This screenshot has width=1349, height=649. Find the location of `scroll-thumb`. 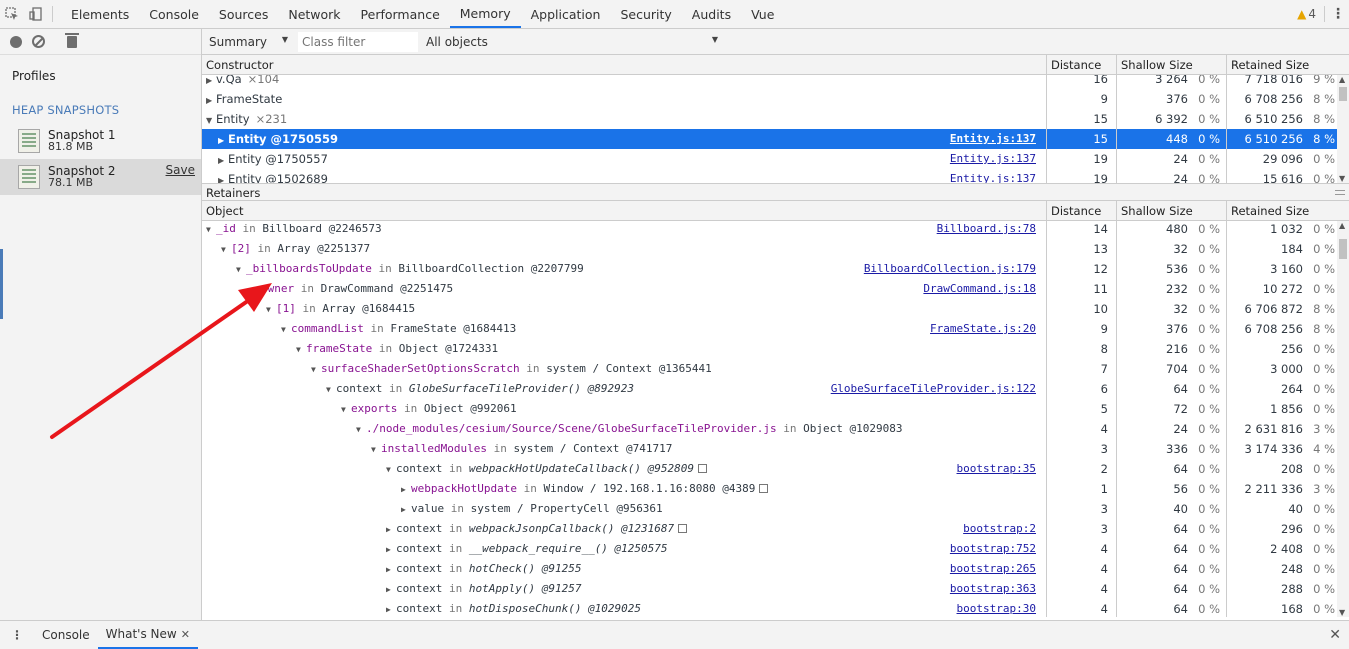

scroll-thumb is located at coordinates (1343, 249).